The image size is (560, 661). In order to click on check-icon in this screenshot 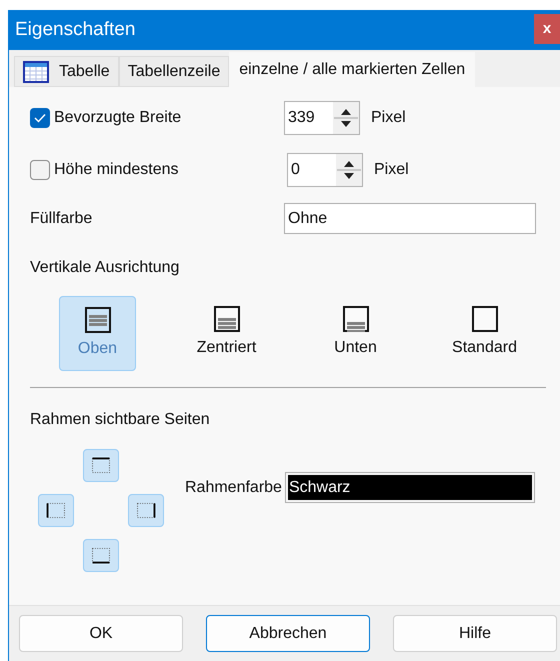, I will do `click(40, 118)`.